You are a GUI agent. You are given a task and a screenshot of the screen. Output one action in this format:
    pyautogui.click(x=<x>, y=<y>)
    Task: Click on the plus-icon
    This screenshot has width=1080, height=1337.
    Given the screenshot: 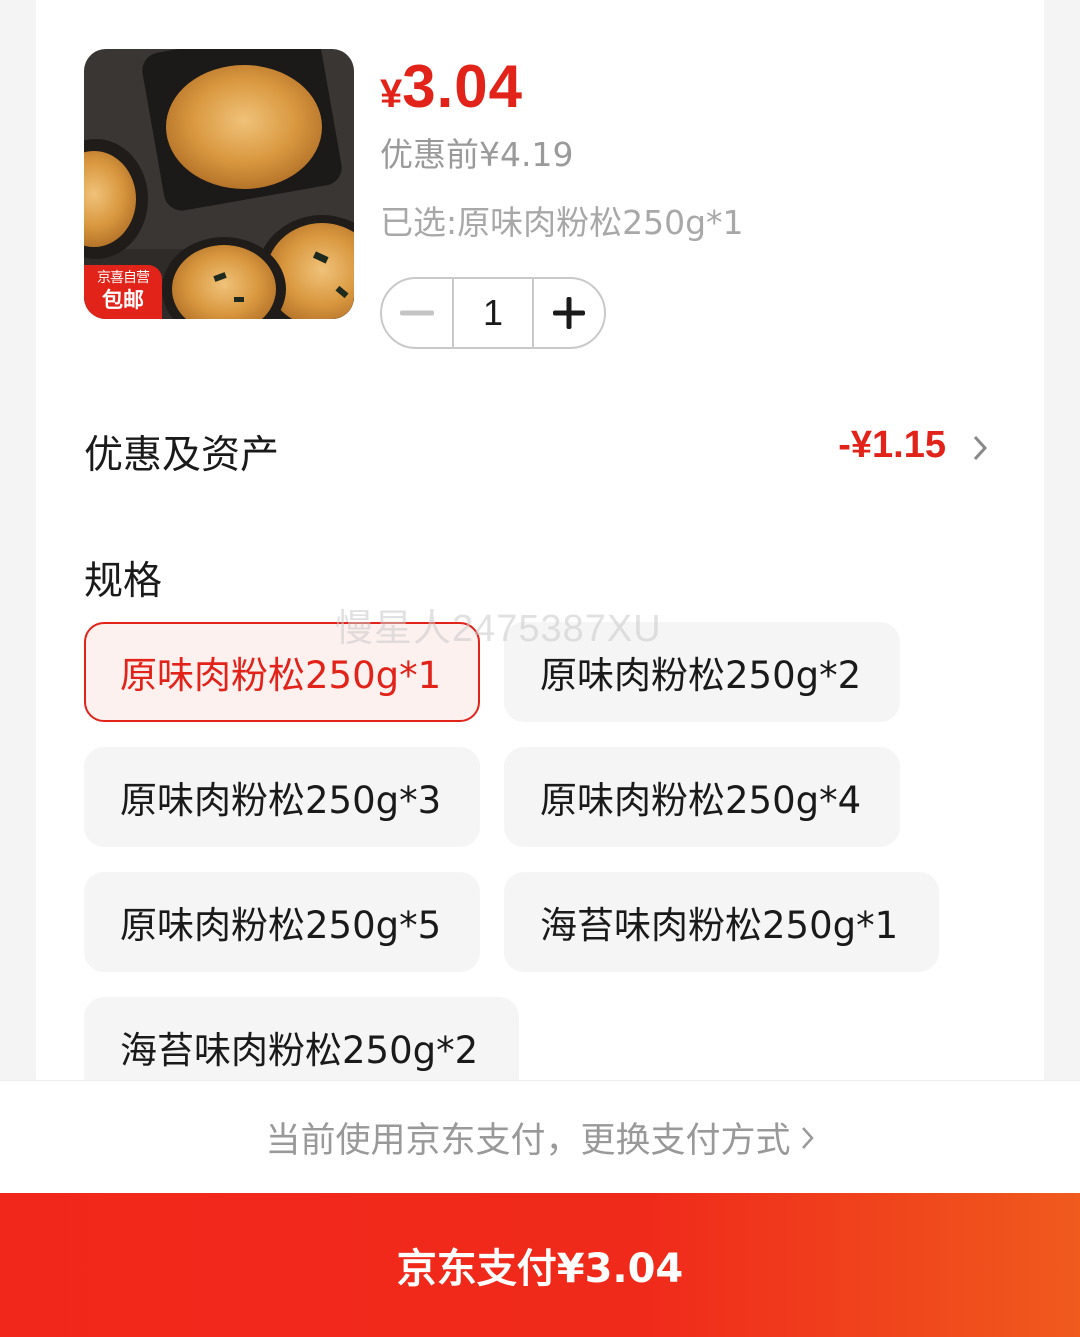 What is the action you would take?
    pyautogui.click(x=569, y=313)
    